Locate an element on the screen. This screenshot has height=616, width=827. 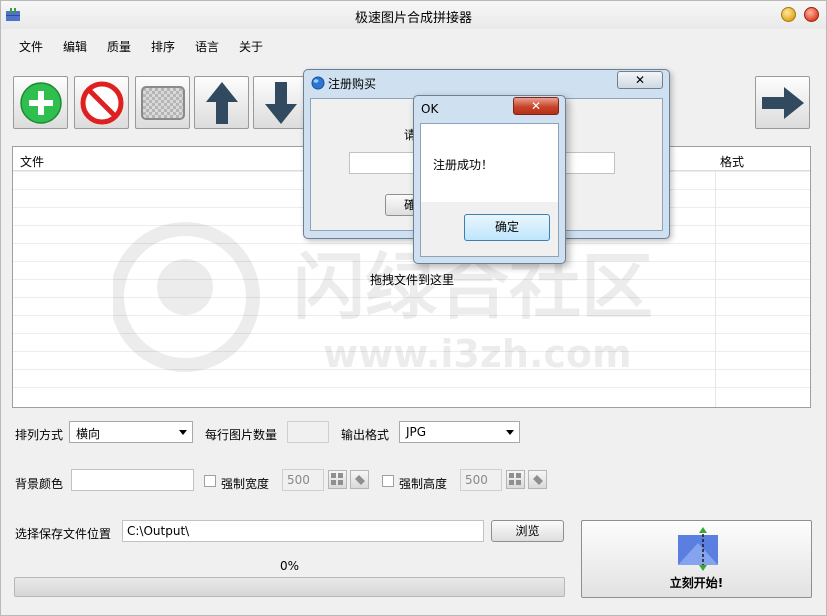
title-bar: 极速图片合成拼接器 is located at coordinates (413, 15).